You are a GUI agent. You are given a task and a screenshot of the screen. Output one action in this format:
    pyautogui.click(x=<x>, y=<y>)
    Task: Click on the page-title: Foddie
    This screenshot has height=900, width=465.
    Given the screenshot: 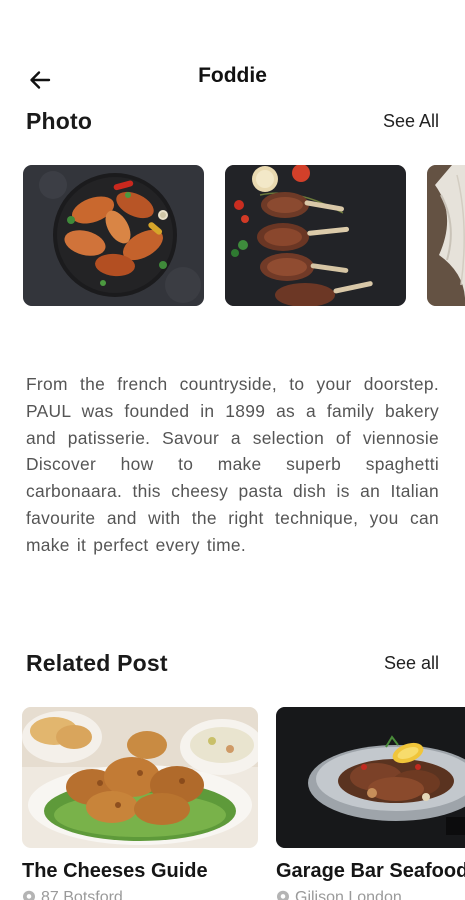 What is the action you would take?
    pyautogui.click(x=232, y=75)
    